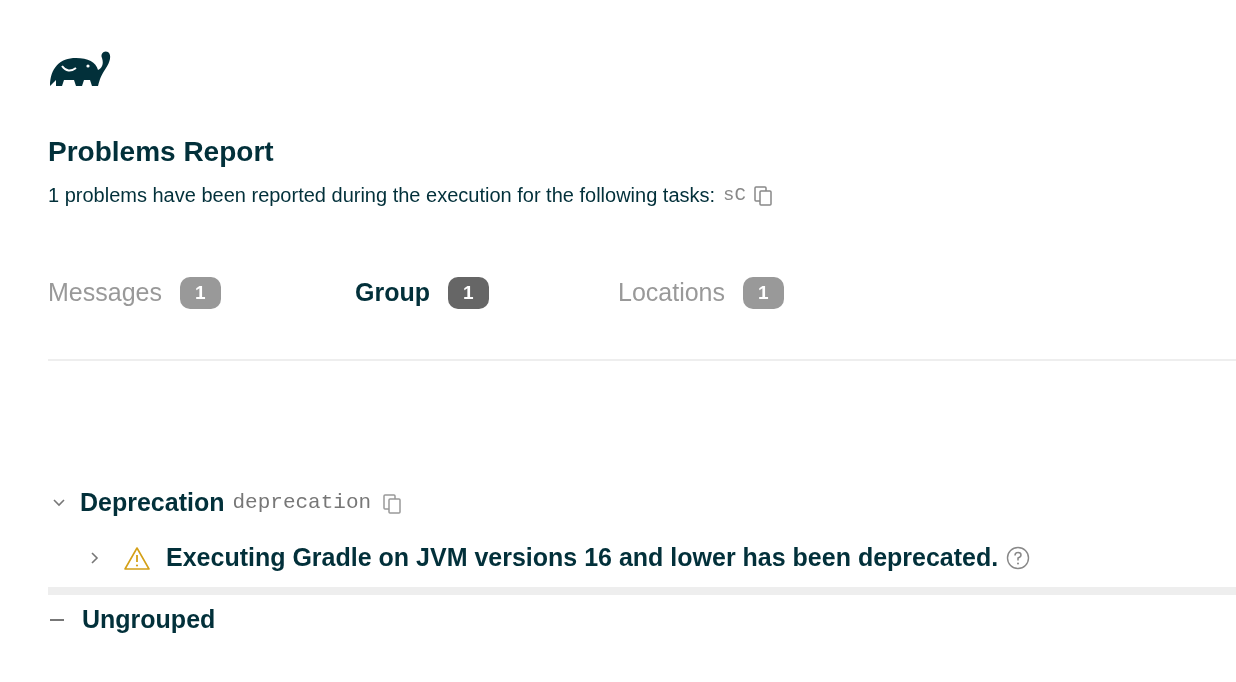  I want to click on report-title: Problems Report, so click(161, 152).